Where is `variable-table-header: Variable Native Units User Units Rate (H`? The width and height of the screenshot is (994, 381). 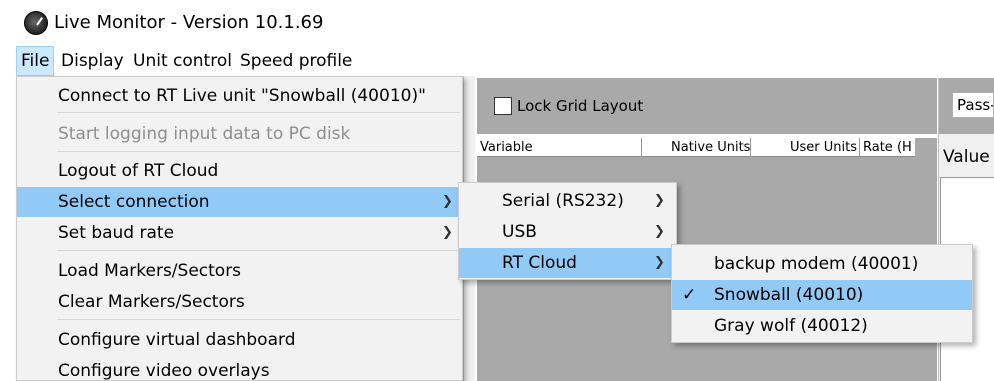 variable-table-header: Variable Native Units User Units Rate (H is located at coordinates (696, 147).